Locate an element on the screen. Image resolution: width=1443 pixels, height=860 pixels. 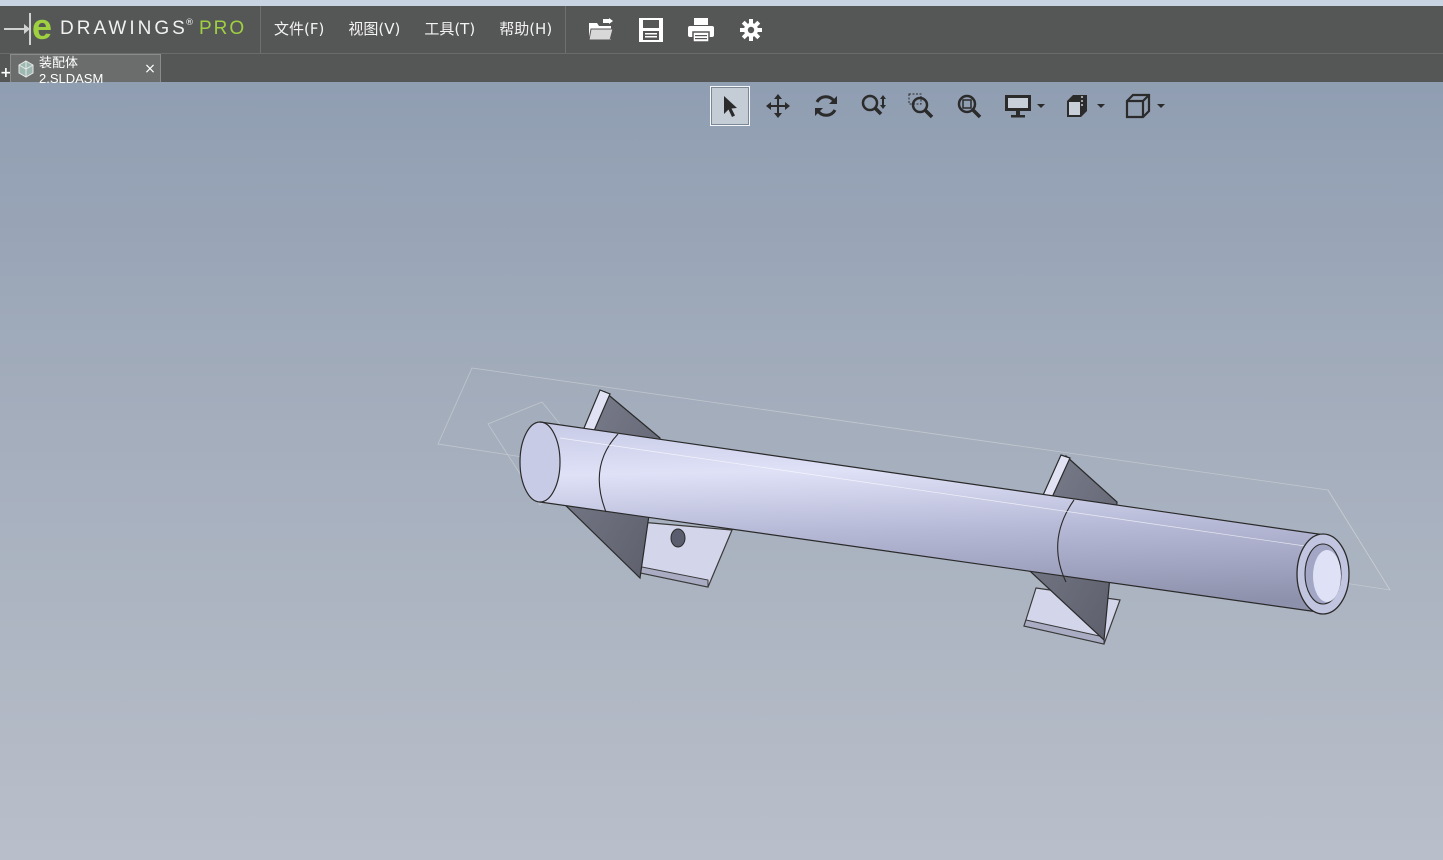
settings-button is located at coordinates (751, 30).